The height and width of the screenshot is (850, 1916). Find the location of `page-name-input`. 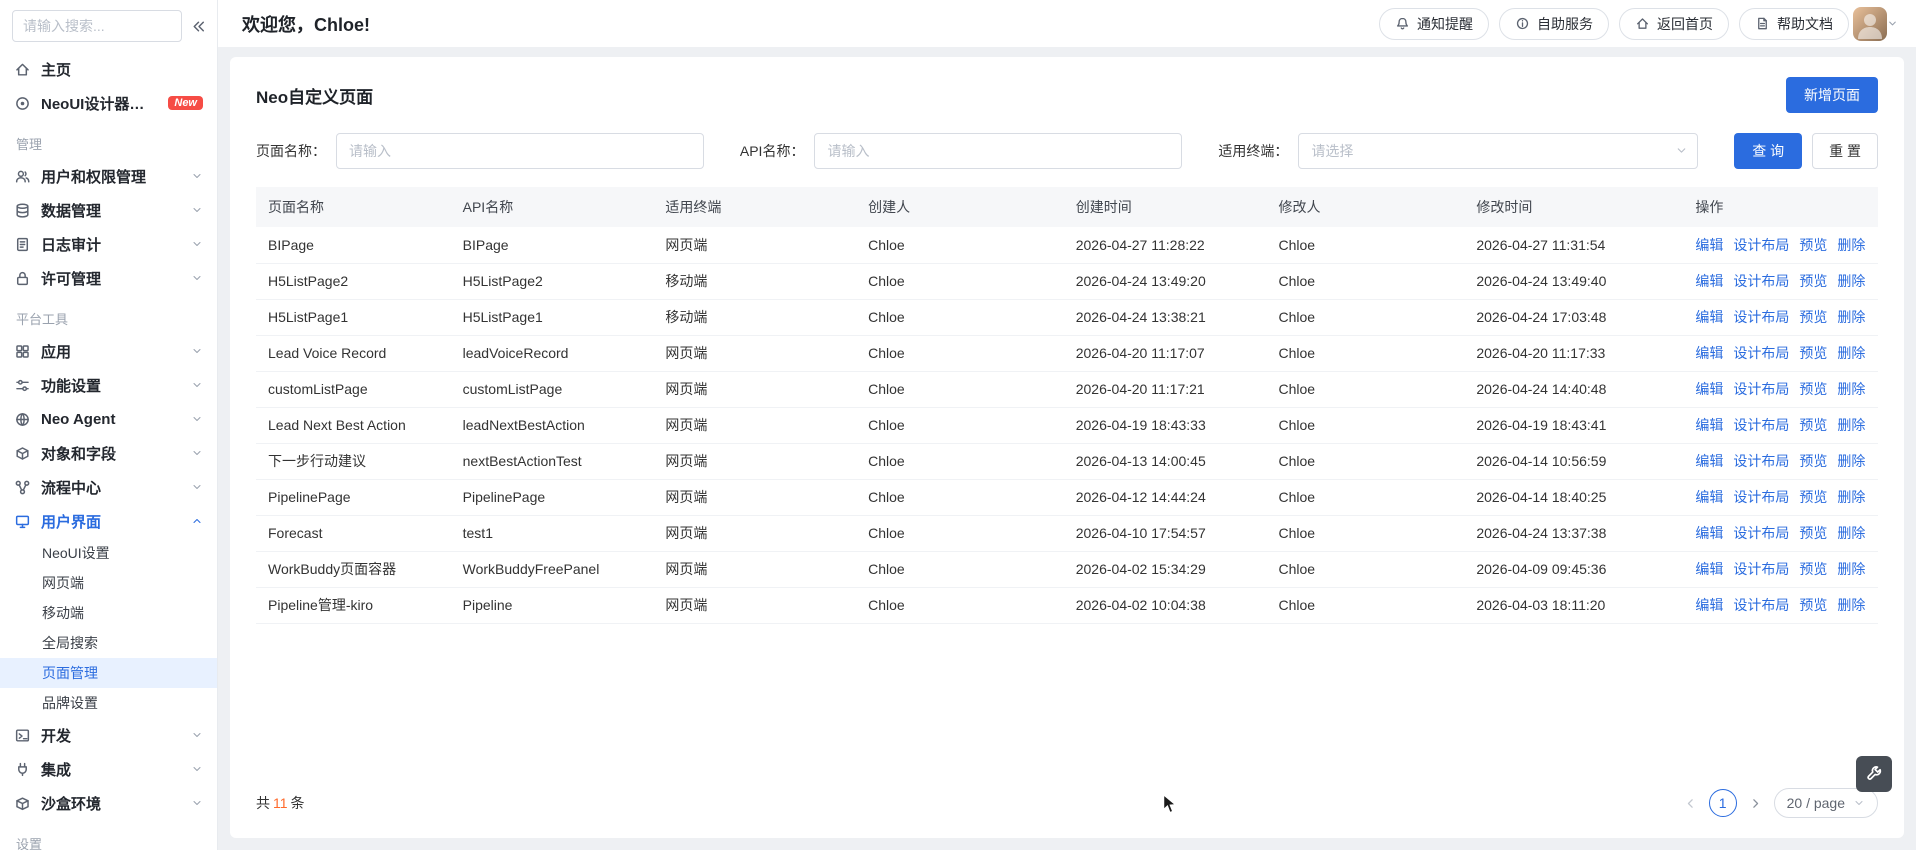

page-name-input is located at coordinates (520, 151).